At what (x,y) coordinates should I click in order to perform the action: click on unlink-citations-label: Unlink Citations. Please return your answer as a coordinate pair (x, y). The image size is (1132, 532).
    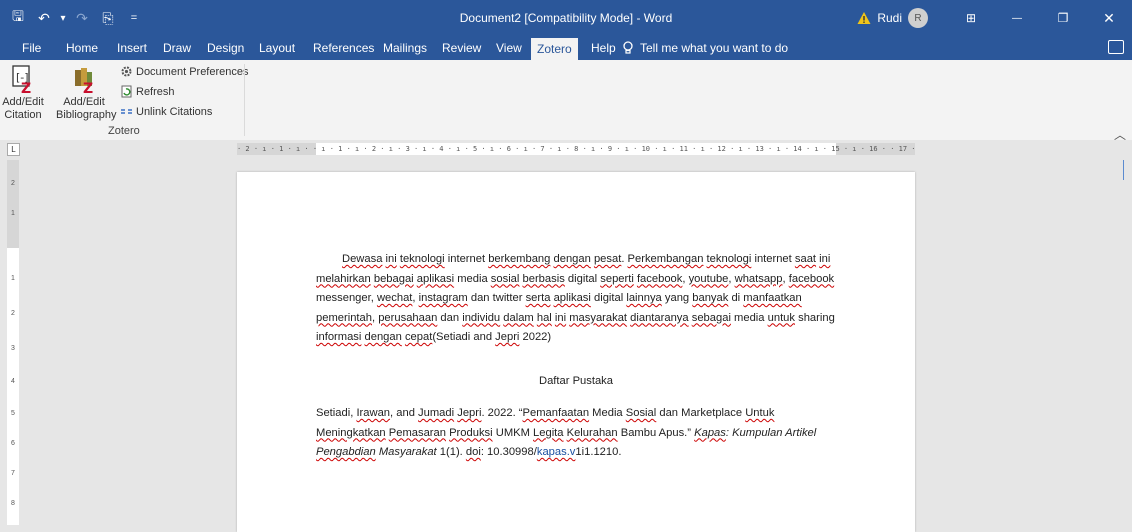
    Looking at the image, I should click on (174, 111).